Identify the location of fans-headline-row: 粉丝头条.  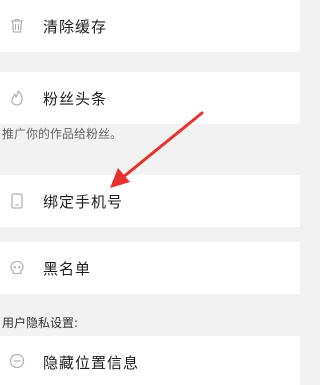
(150, 98).